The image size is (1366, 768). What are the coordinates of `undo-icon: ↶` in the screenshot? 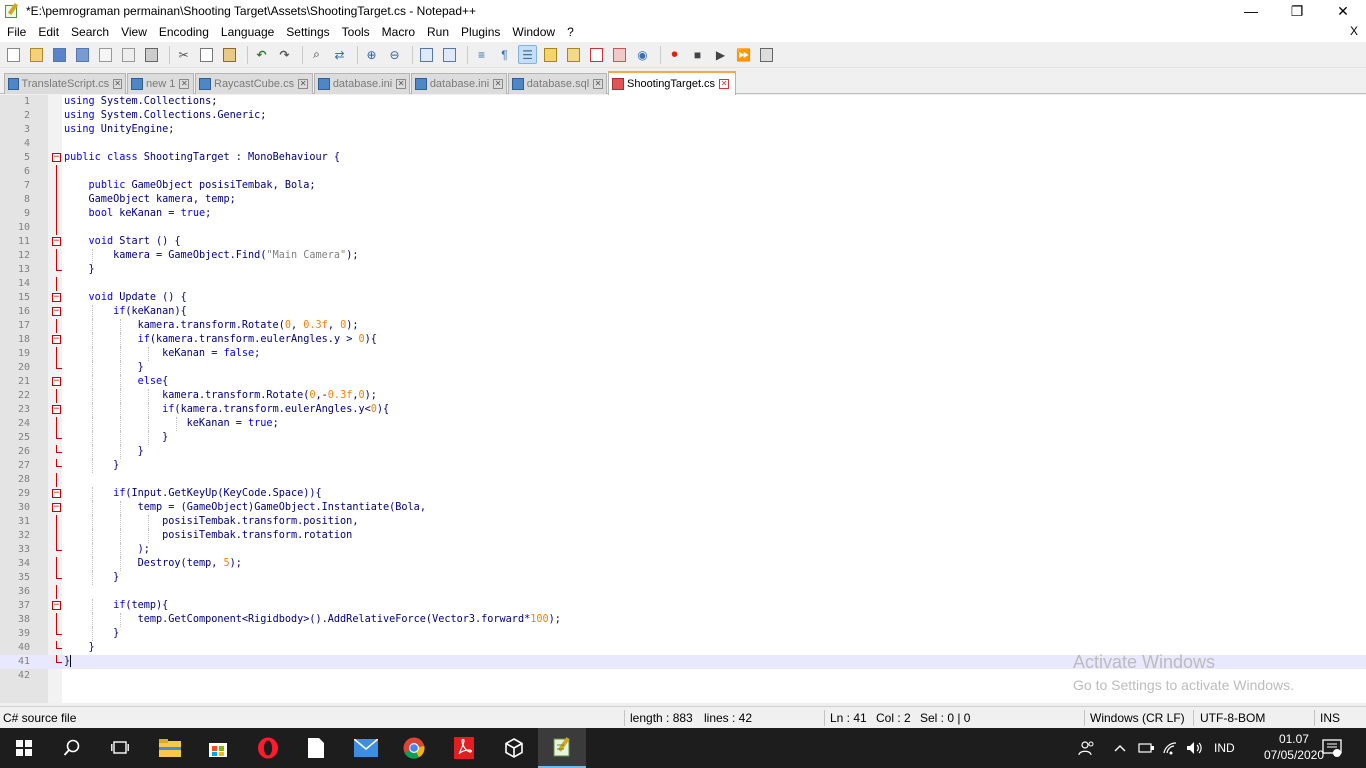 It's located at (261, 54).